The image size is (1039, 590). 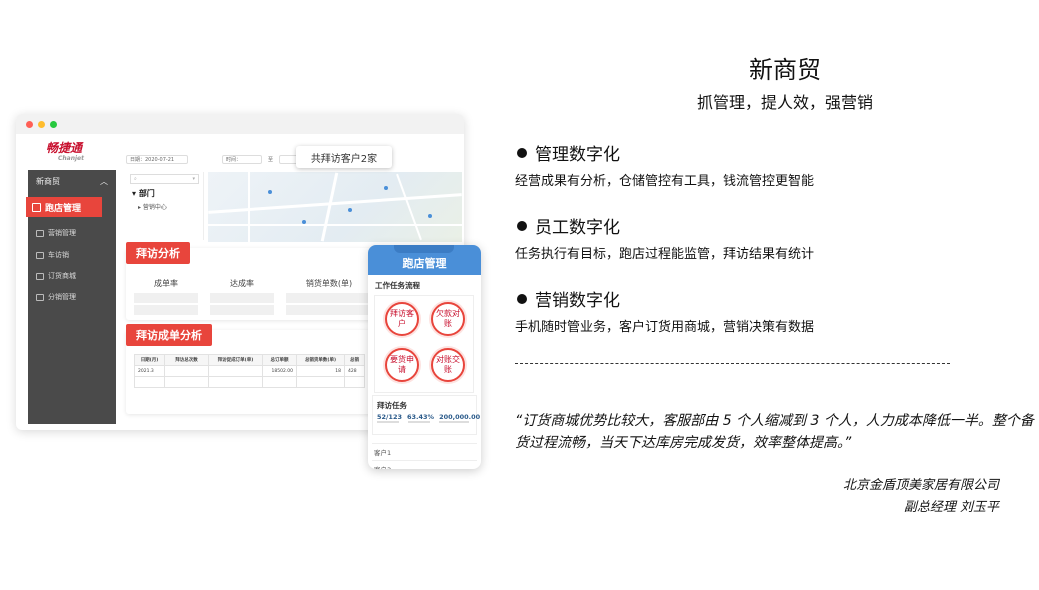 What do you see at coordinates (424, 451) in the screenshot?
I see `list-item: 客户1` at bounding box center [424, 451].